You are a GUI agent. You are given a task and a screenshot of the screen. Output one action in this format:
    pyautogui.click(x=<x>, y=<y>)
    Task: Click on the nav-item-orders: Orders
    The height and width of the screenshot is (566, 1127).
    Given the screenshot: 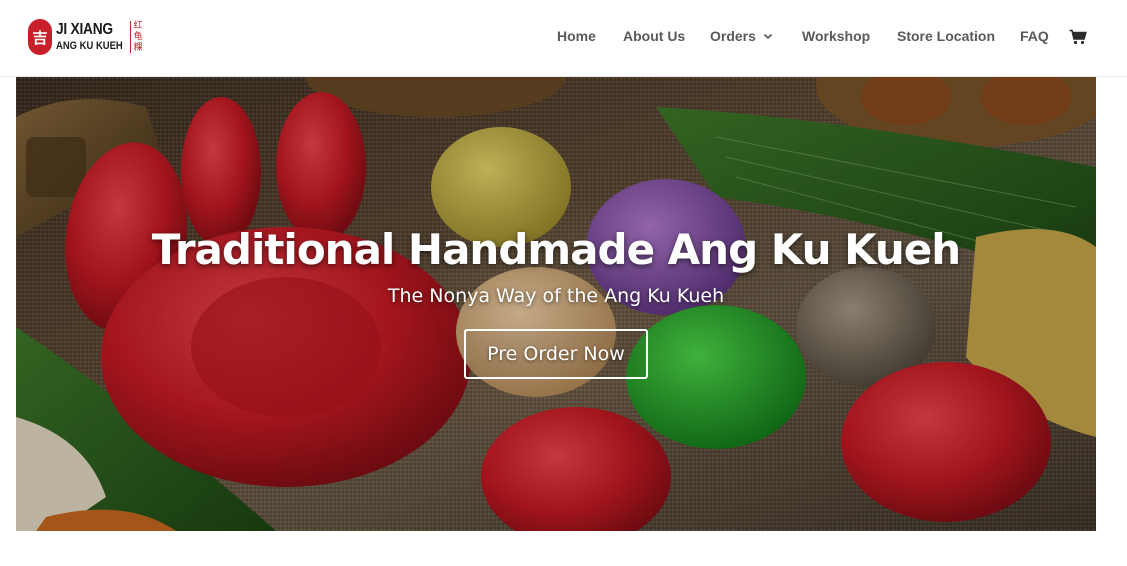 What is the action you would take?
    pyautogui.click(x=742, y=36)
    